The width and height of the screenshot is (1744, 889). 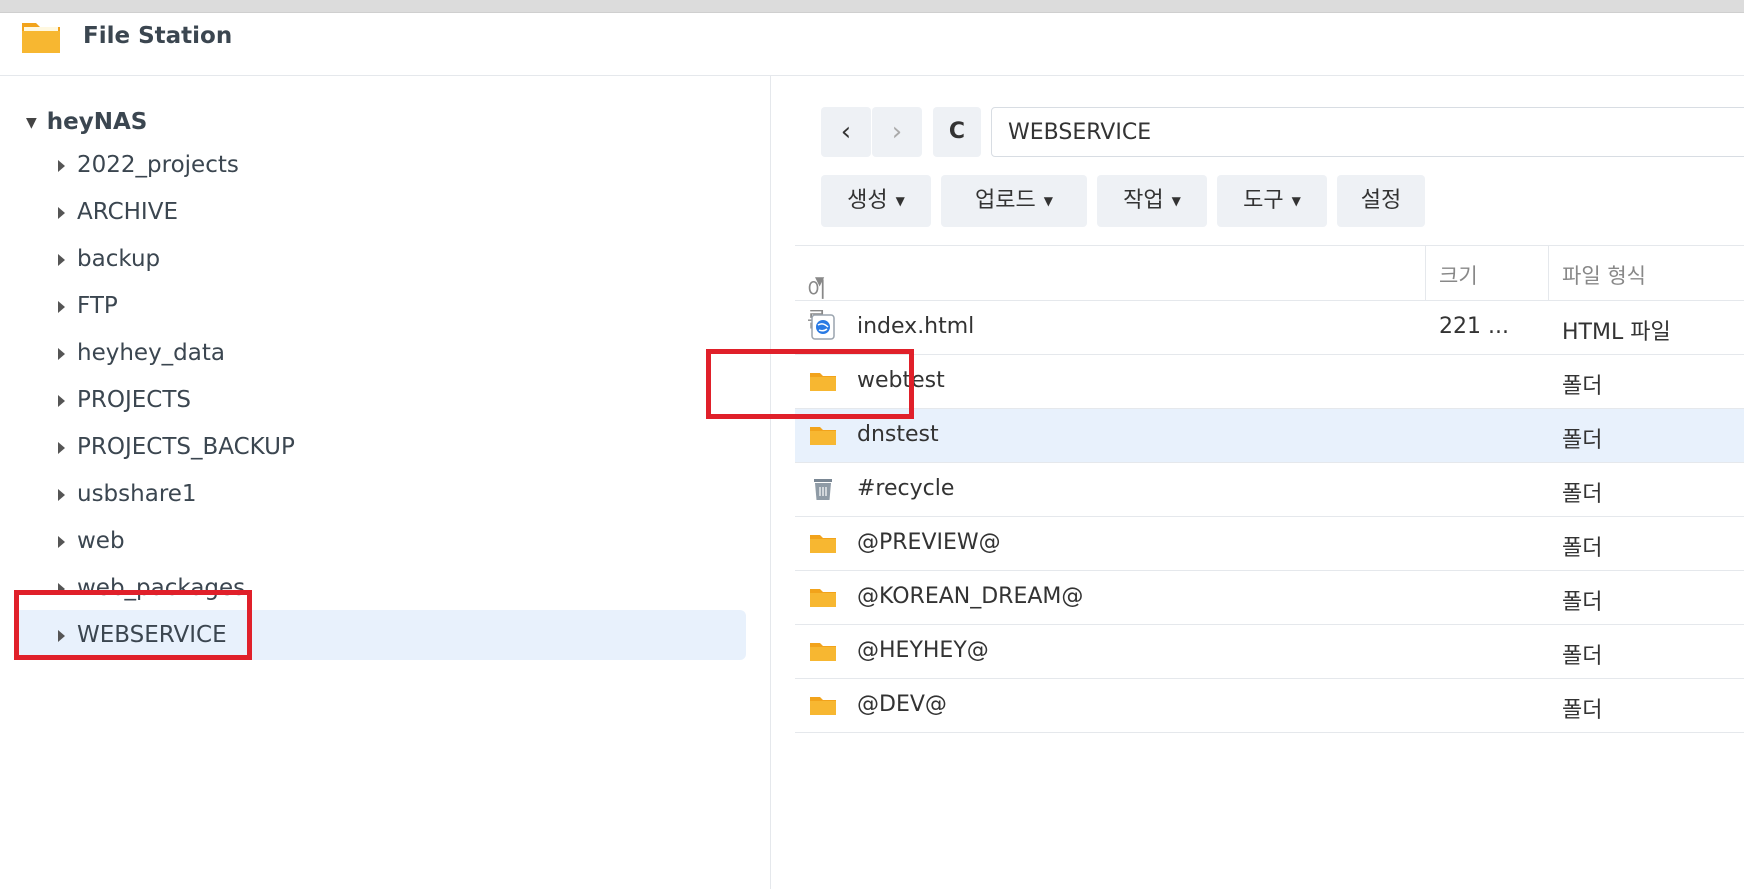 I want to click on file-name: @PREVIEW@, so click(x=929, y=542).